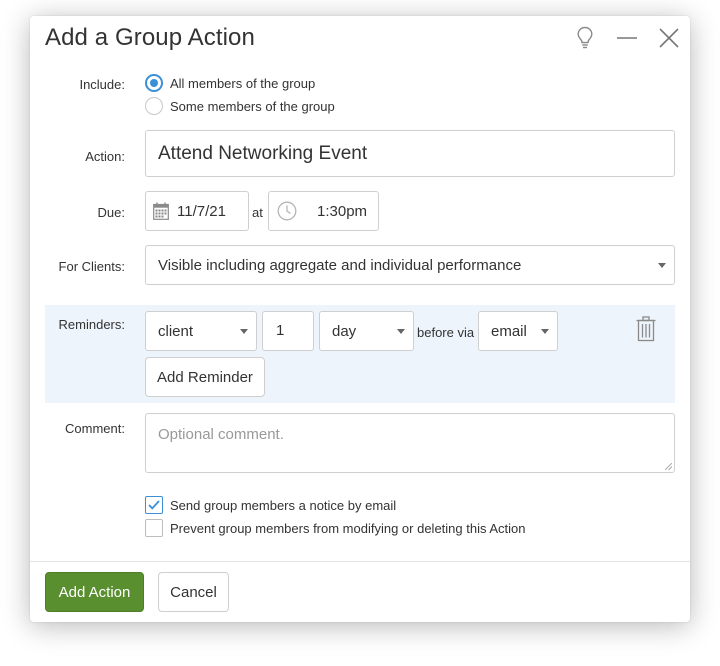 Image resolution: width=720 pixels, height=666 pixels. What do you see at coordinates (105, 156) in the screenshot?
I see `action-label: Action:` at bounding box center [105, 156].